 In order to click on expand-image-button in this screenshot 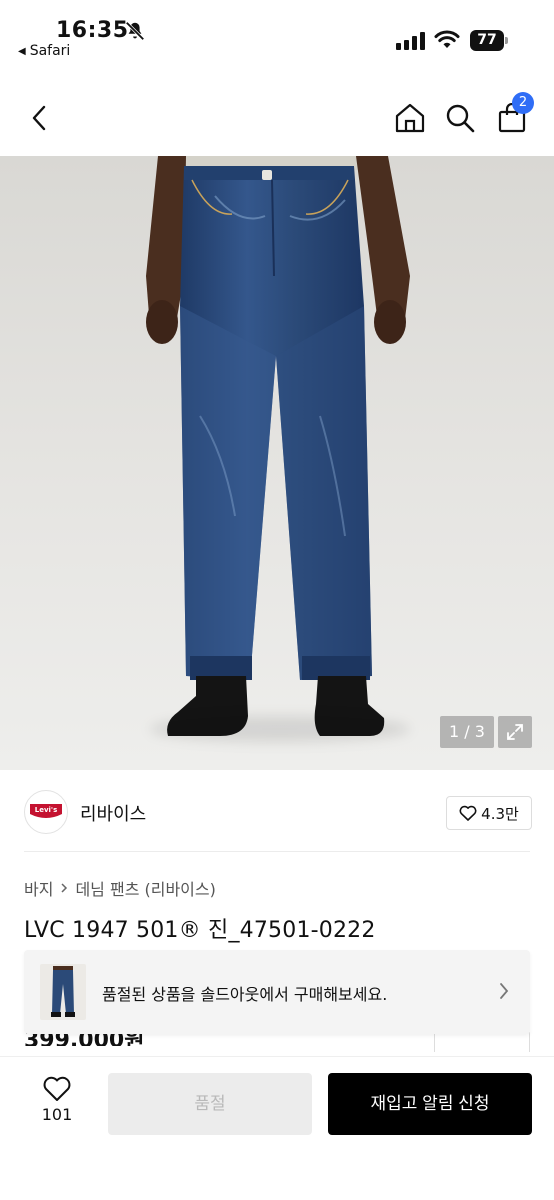, I will do `click(515, 732)`.